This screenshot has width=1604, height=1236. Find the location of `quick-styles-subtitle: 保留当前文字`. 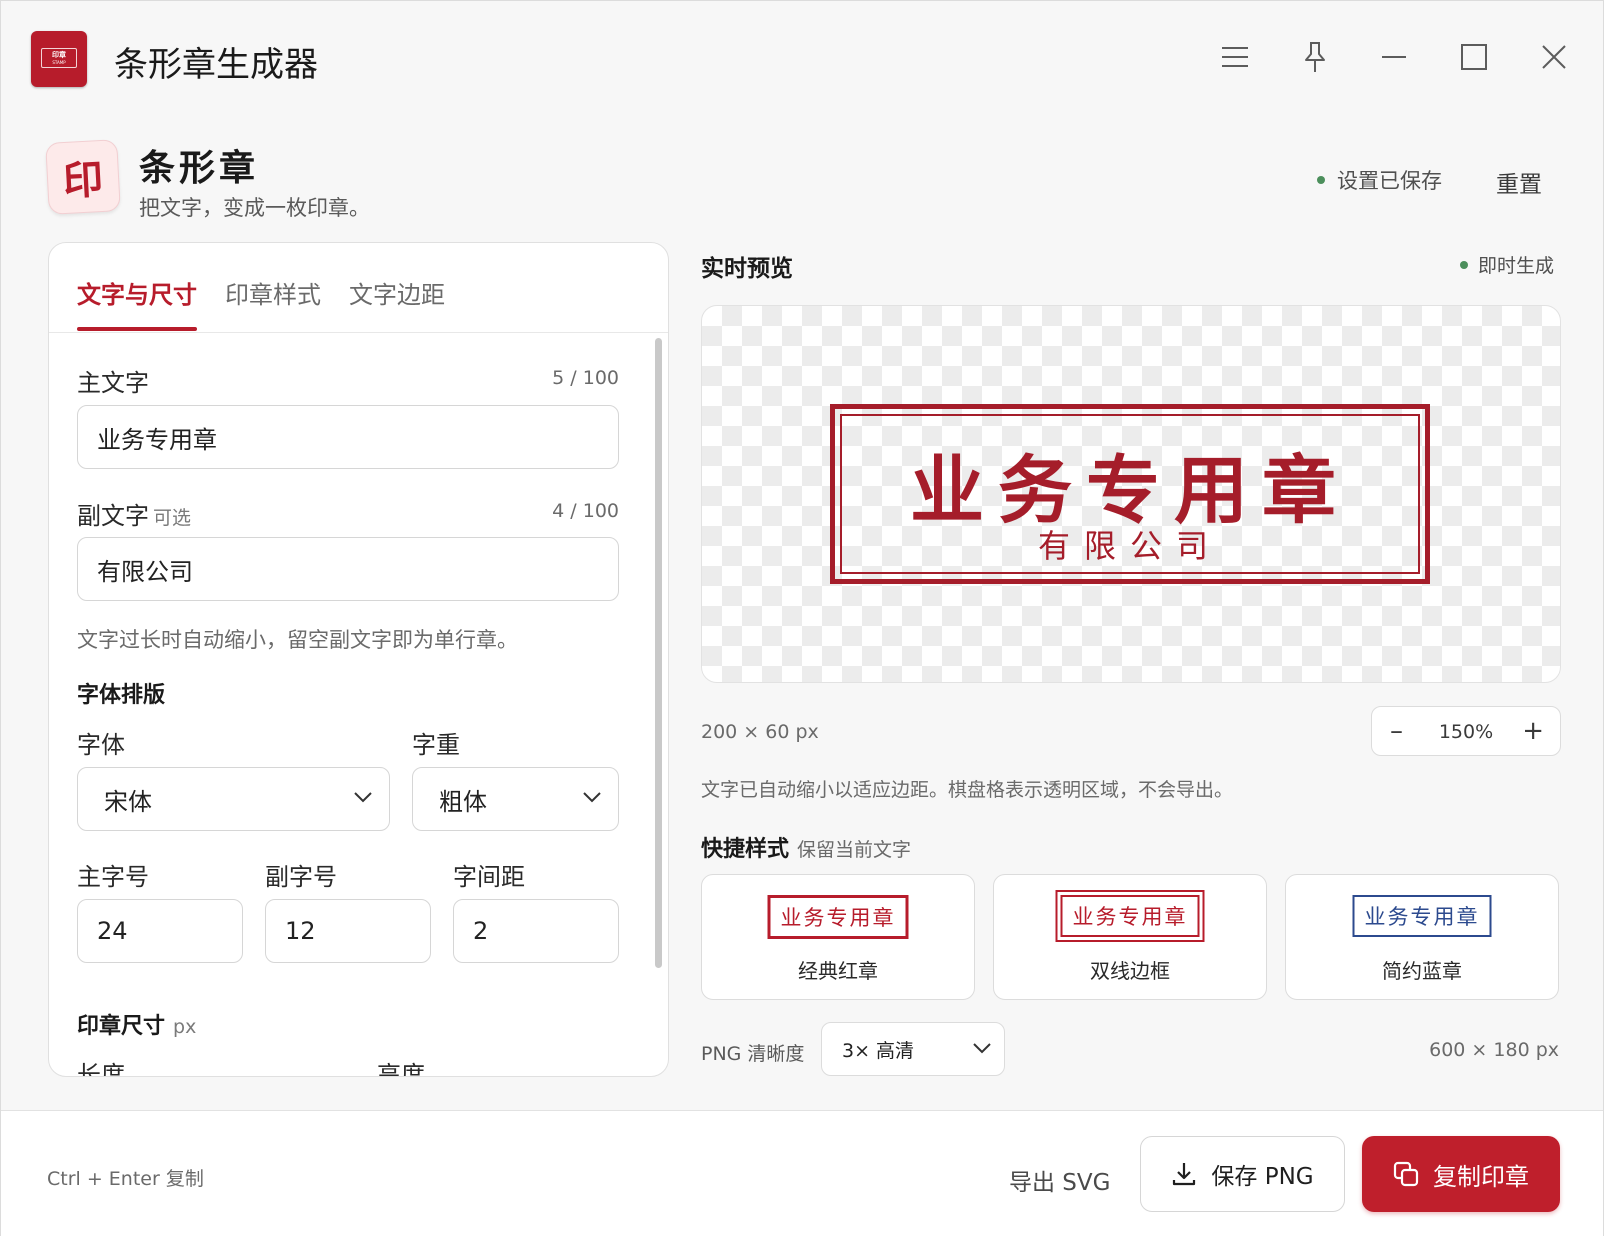

quick-styles-subtitle: 保留当前文字 is located at coordinates (854, 850).